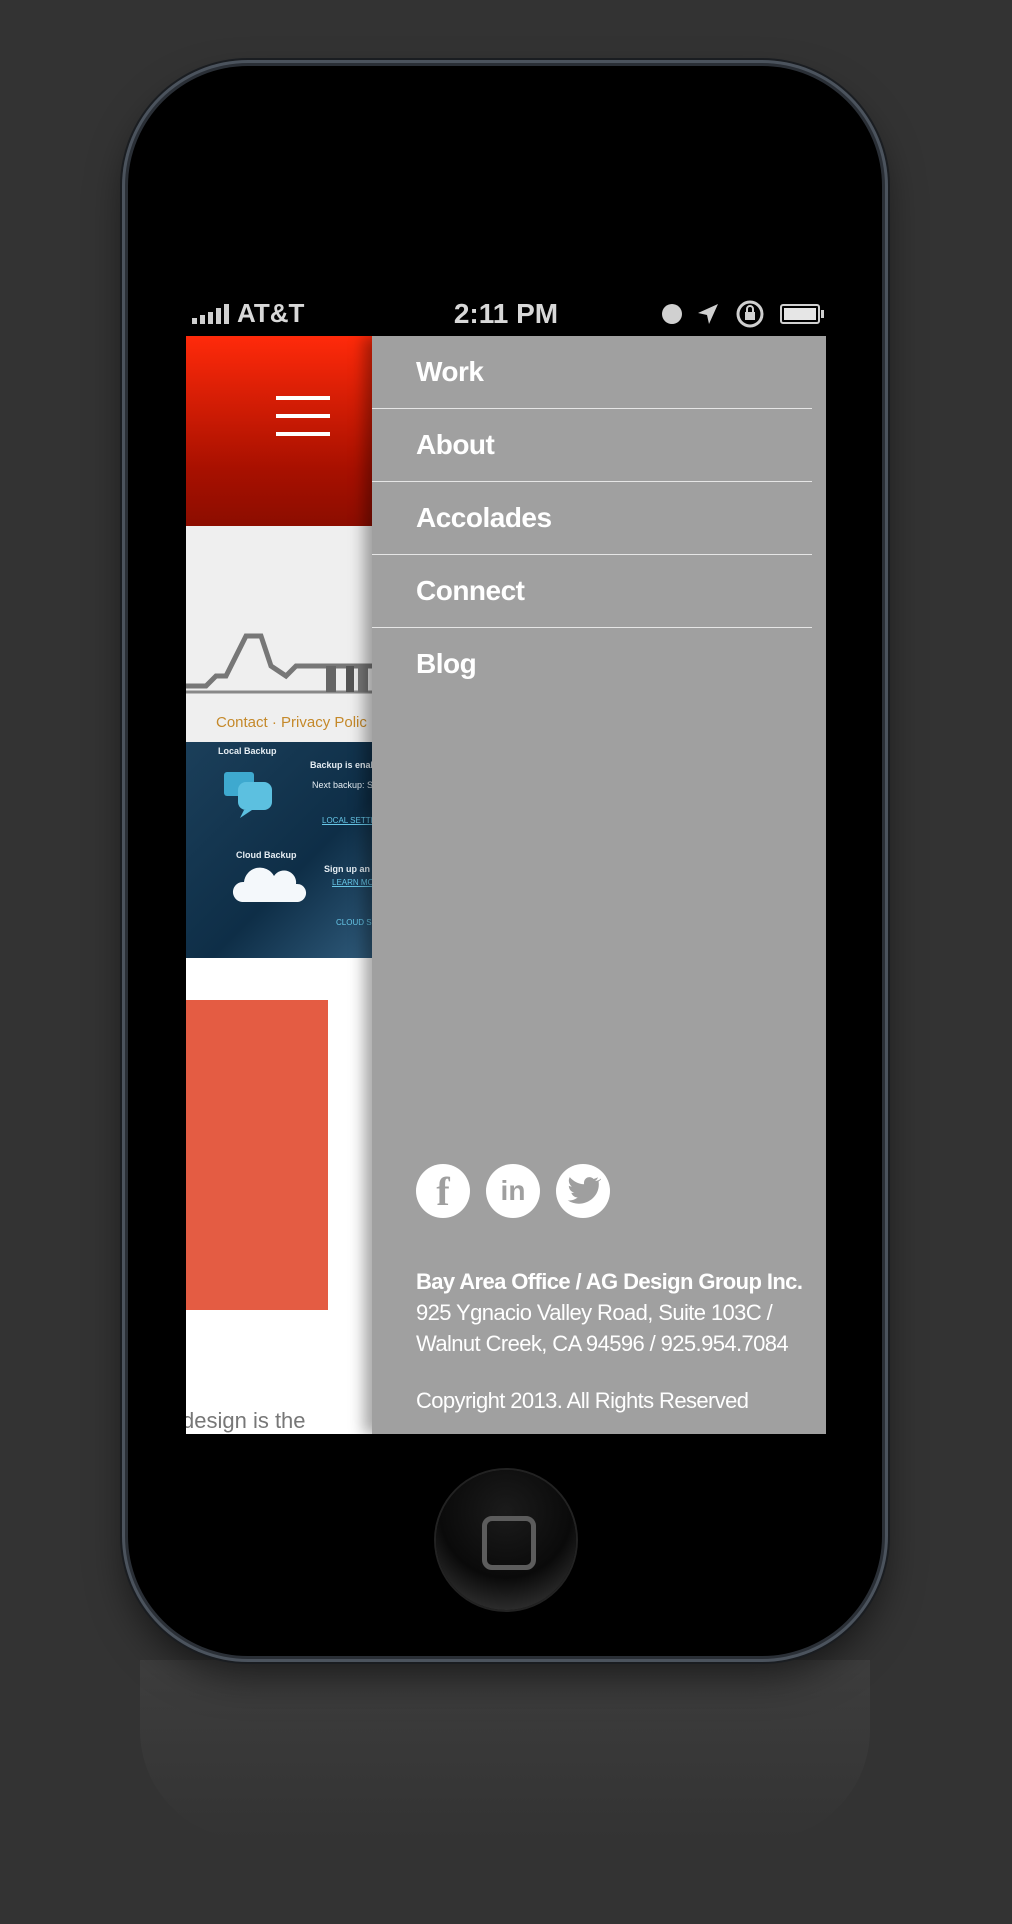 This screenshot has height=1924, width=1012. I want to click on menu-item-blog: Blog, so click(592, 664).